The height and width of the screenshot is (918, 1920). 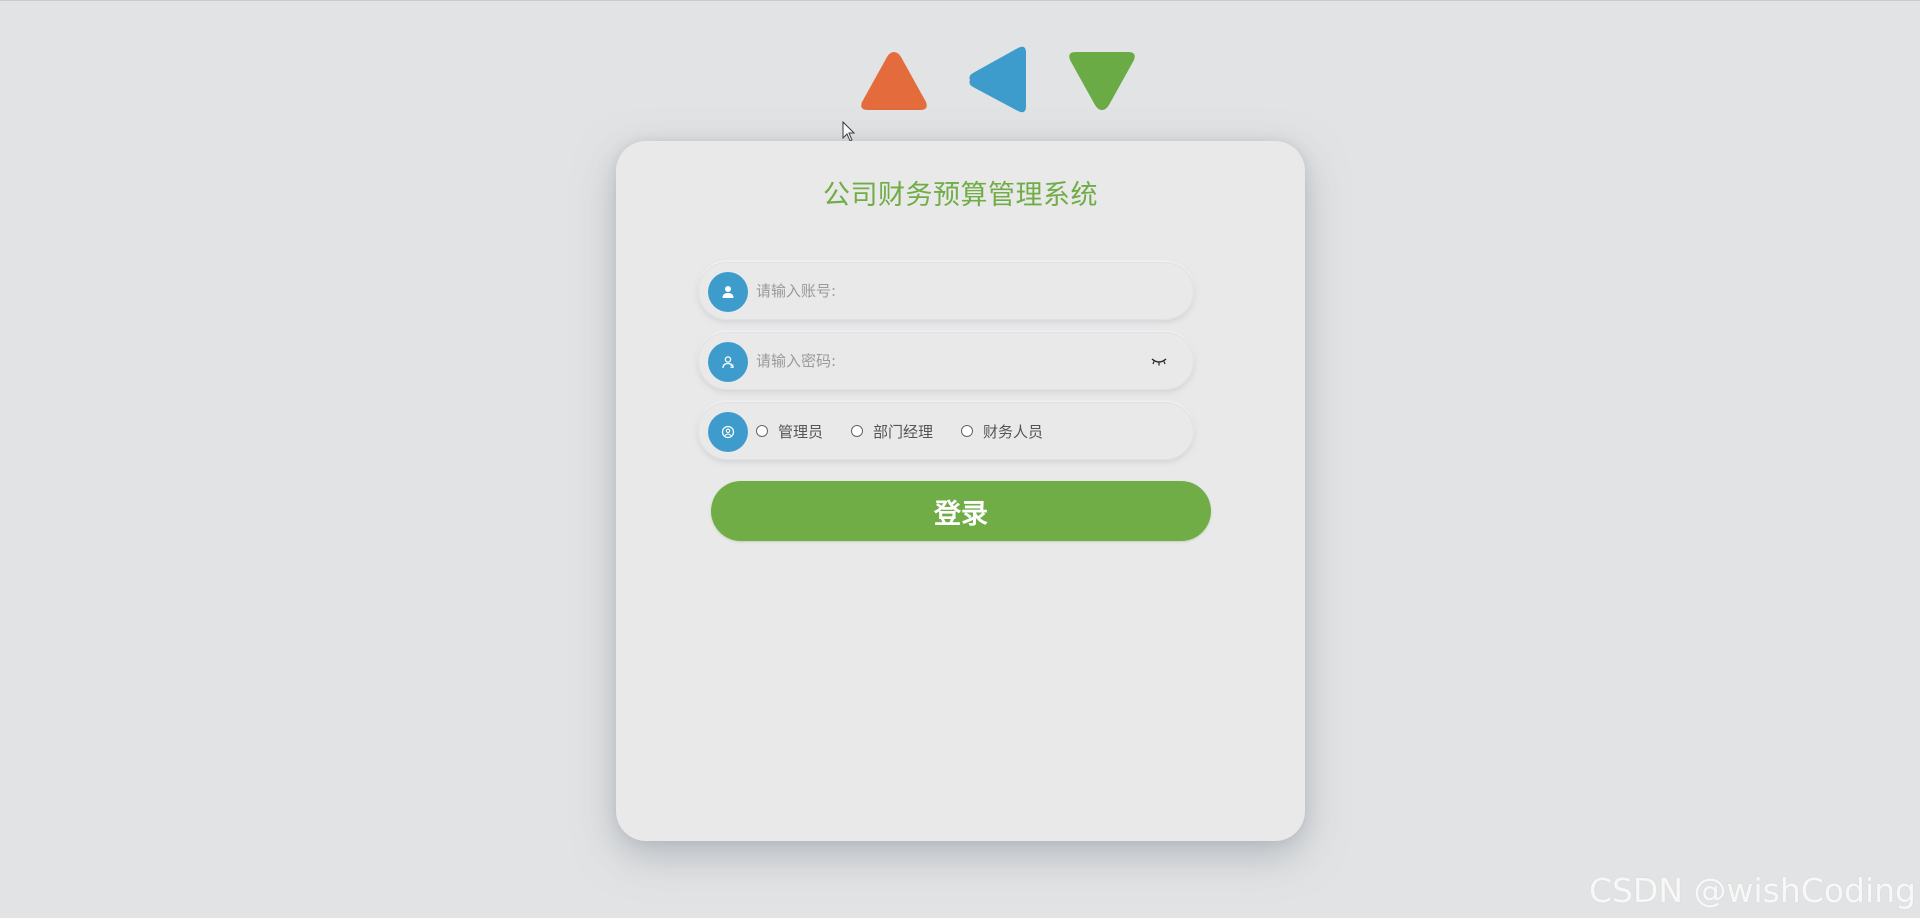 I want to click on decorative-shapes, so click(x=998, y=82).